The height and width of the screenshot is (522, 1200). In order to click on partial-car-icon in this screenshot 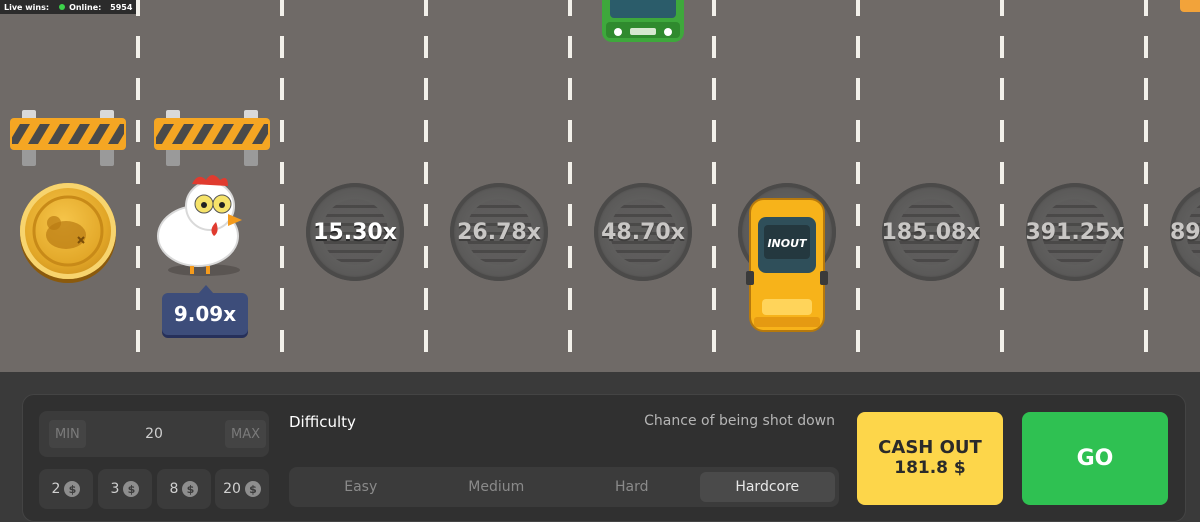, I will do `click(1190, 6)`.